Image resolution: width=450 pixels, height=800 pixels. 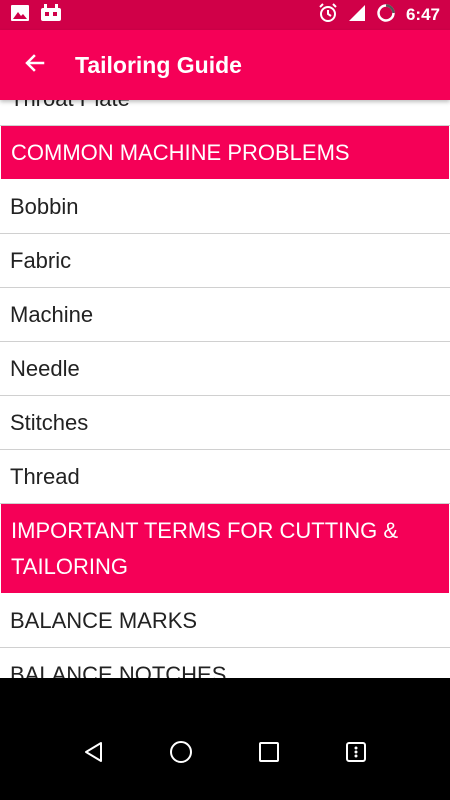 What do you see at coordinates (225, 369) in the screenshot?
I see `list-item-needle: Needle` at bounding box center [225, 369].